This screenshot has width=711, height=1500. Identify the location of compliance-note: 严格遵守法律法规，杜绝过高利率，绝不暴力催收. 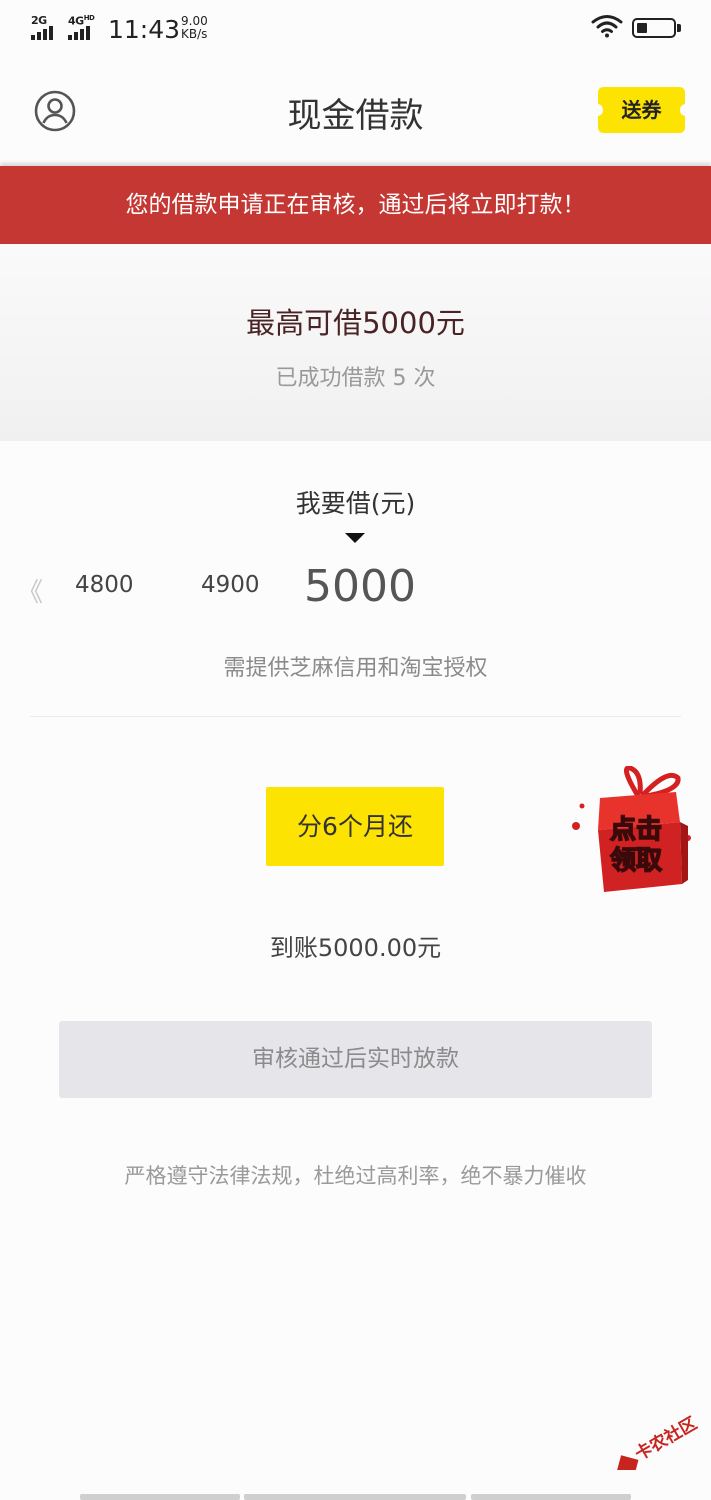
(355, 1176).